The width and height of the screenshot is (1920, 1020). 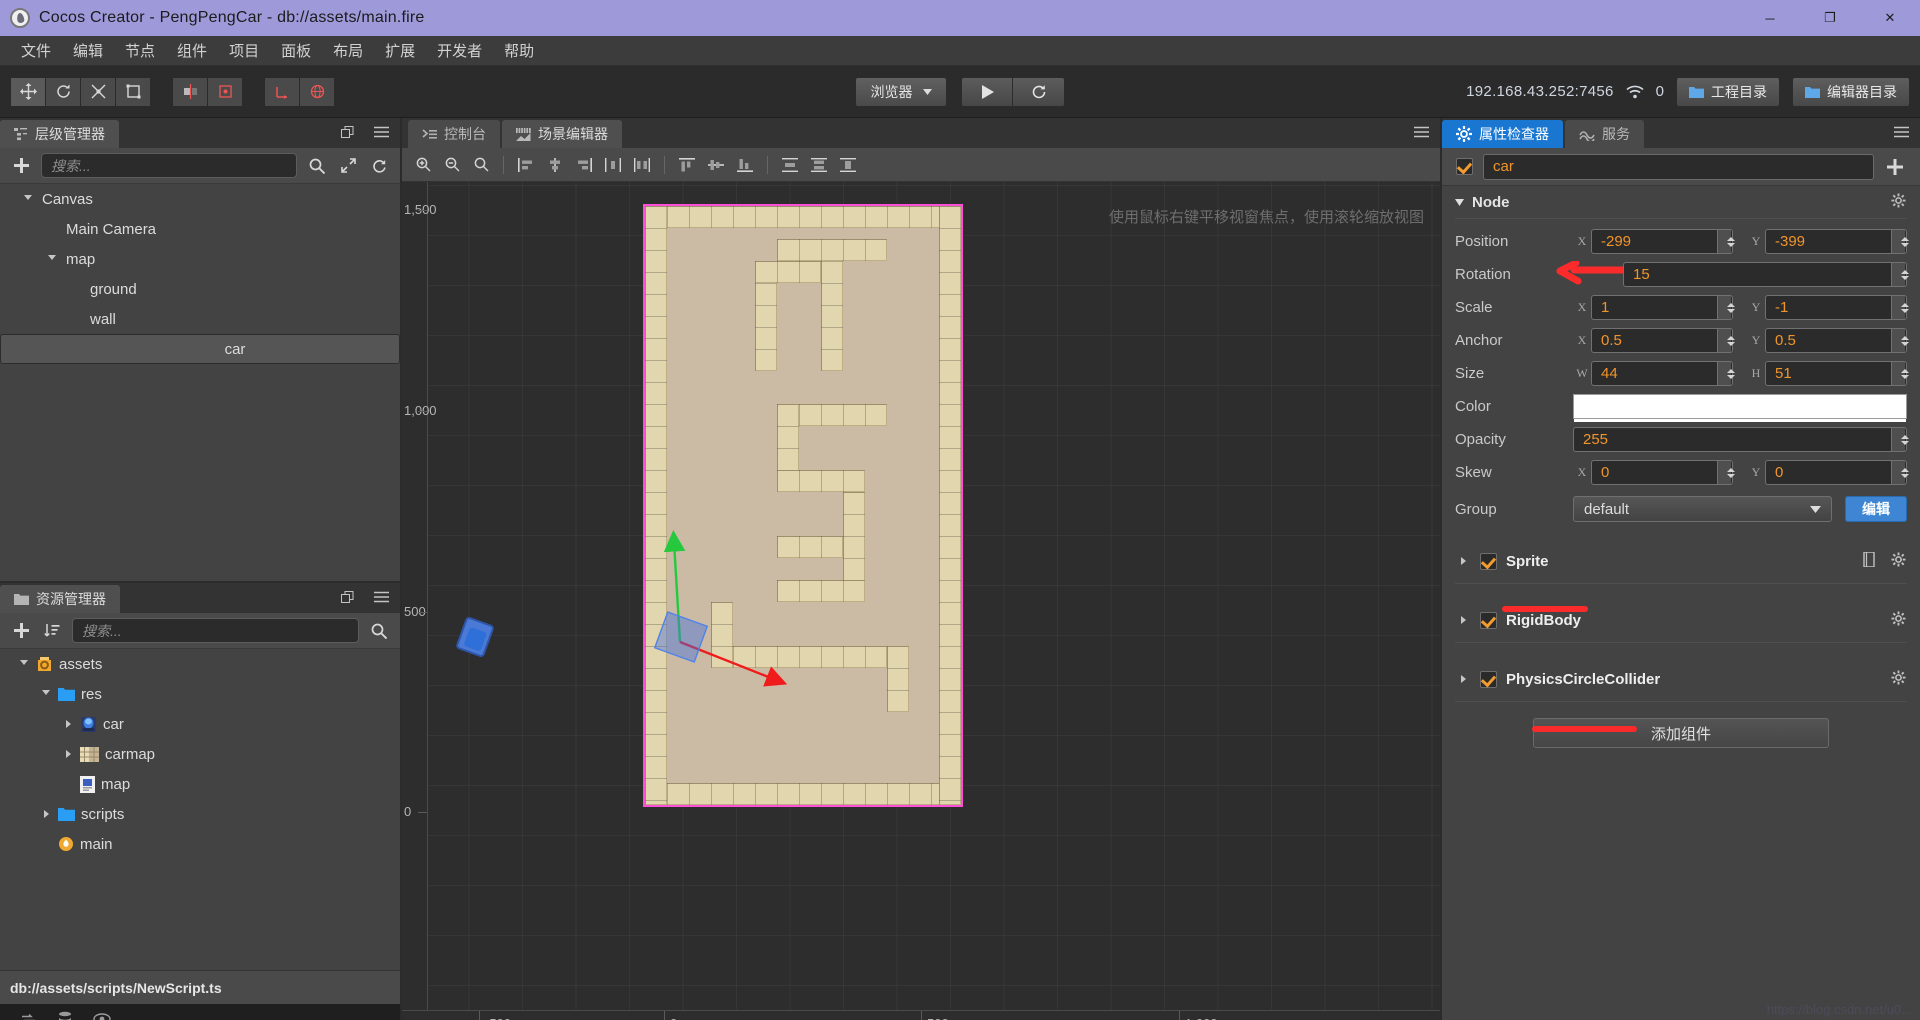 I want to click on local-space-button, so click(x=282, y=91).